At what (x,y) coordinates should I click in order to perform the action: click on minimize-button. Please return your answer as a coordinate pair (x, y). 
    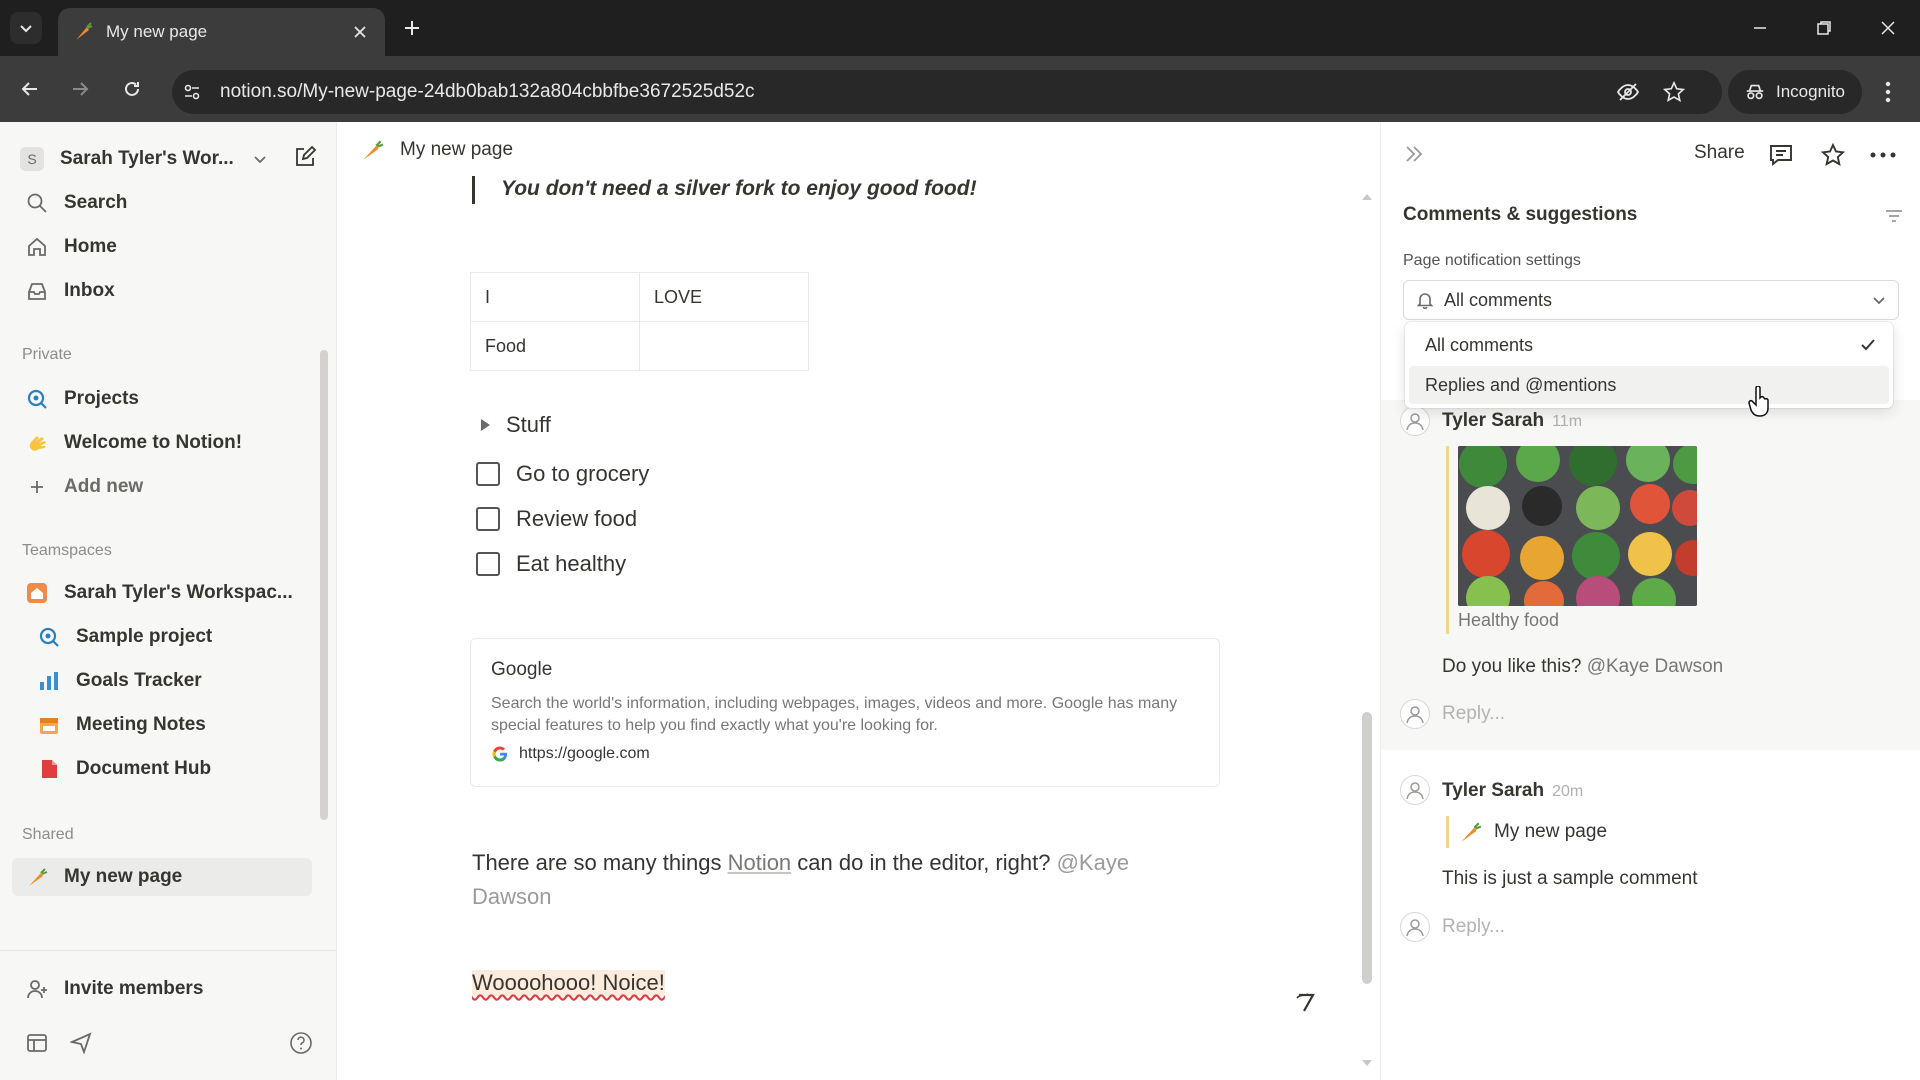
    Looking at the image, I should click on (1760, 28).